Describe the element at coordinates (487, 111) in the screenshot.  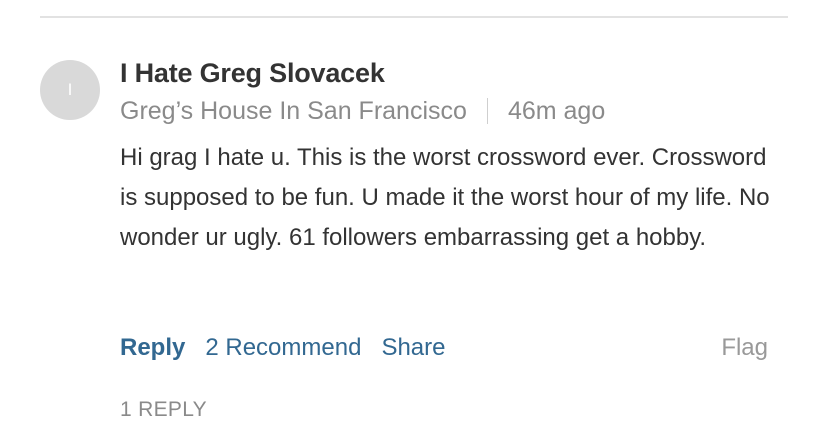
I see `meta-separator` at that location.